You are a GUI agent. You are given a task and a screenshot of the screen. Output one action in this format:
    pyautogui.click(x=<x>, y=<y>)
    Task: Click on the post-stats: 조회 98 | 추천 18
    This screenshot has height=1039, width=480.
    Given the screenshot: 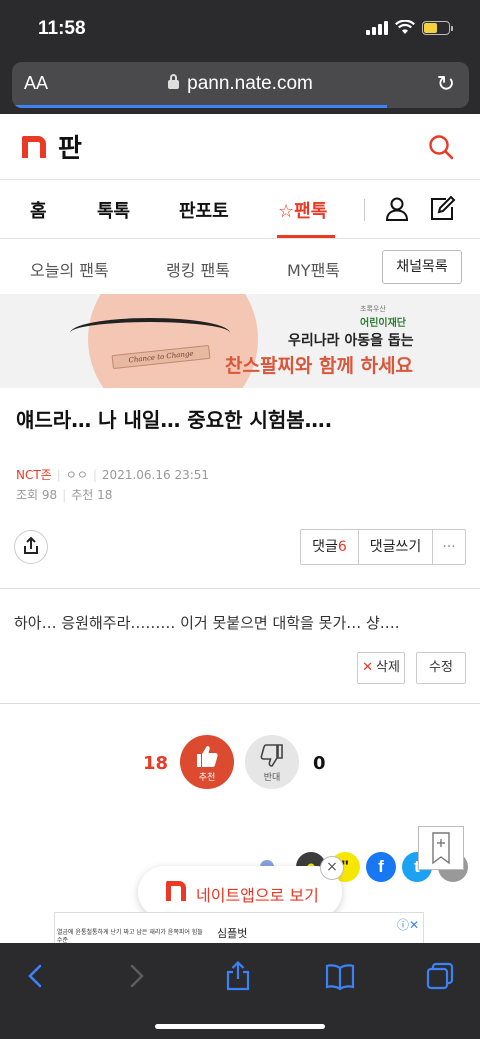 What is the action you would take?
    pyautogui.click(x=64, y=495)
    